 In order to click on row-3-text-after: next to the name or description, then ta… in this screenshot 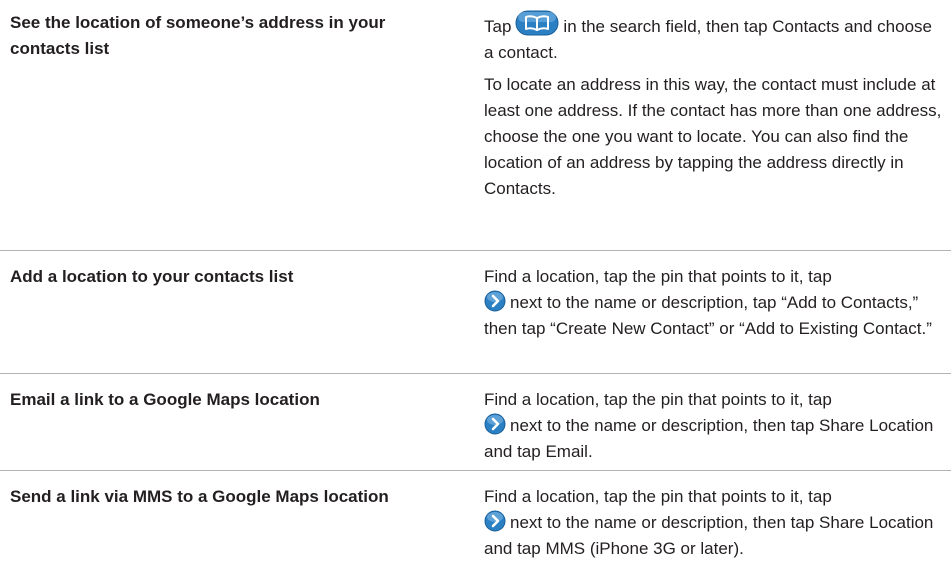, I will do `click(709, 438)`.